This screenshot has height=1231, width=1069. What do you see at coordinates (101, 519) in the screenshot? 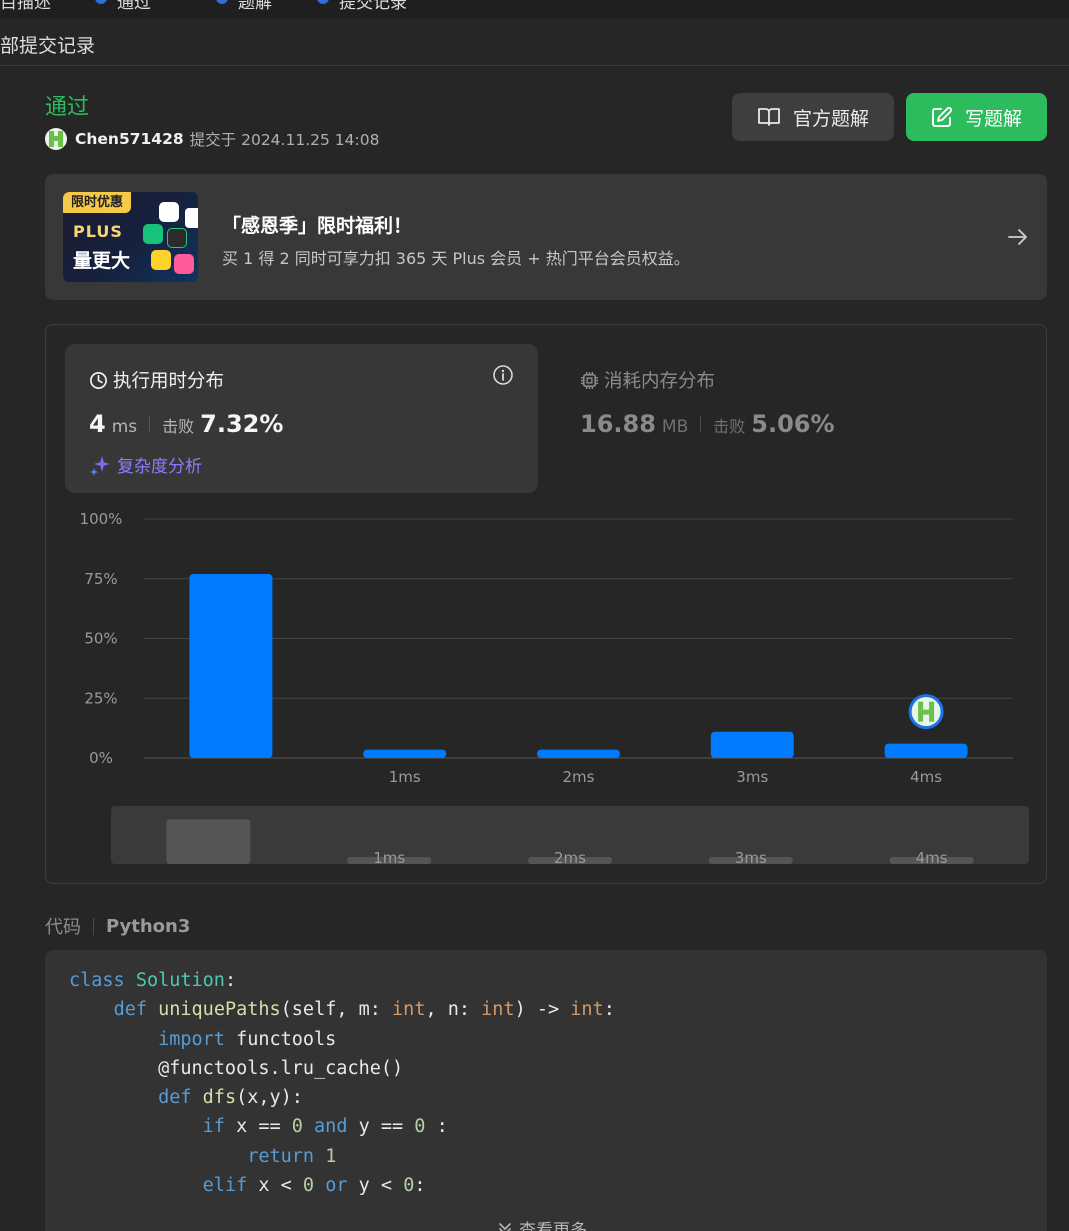
I see `y-tick-label: 100%` at bounding box center [101, 519].